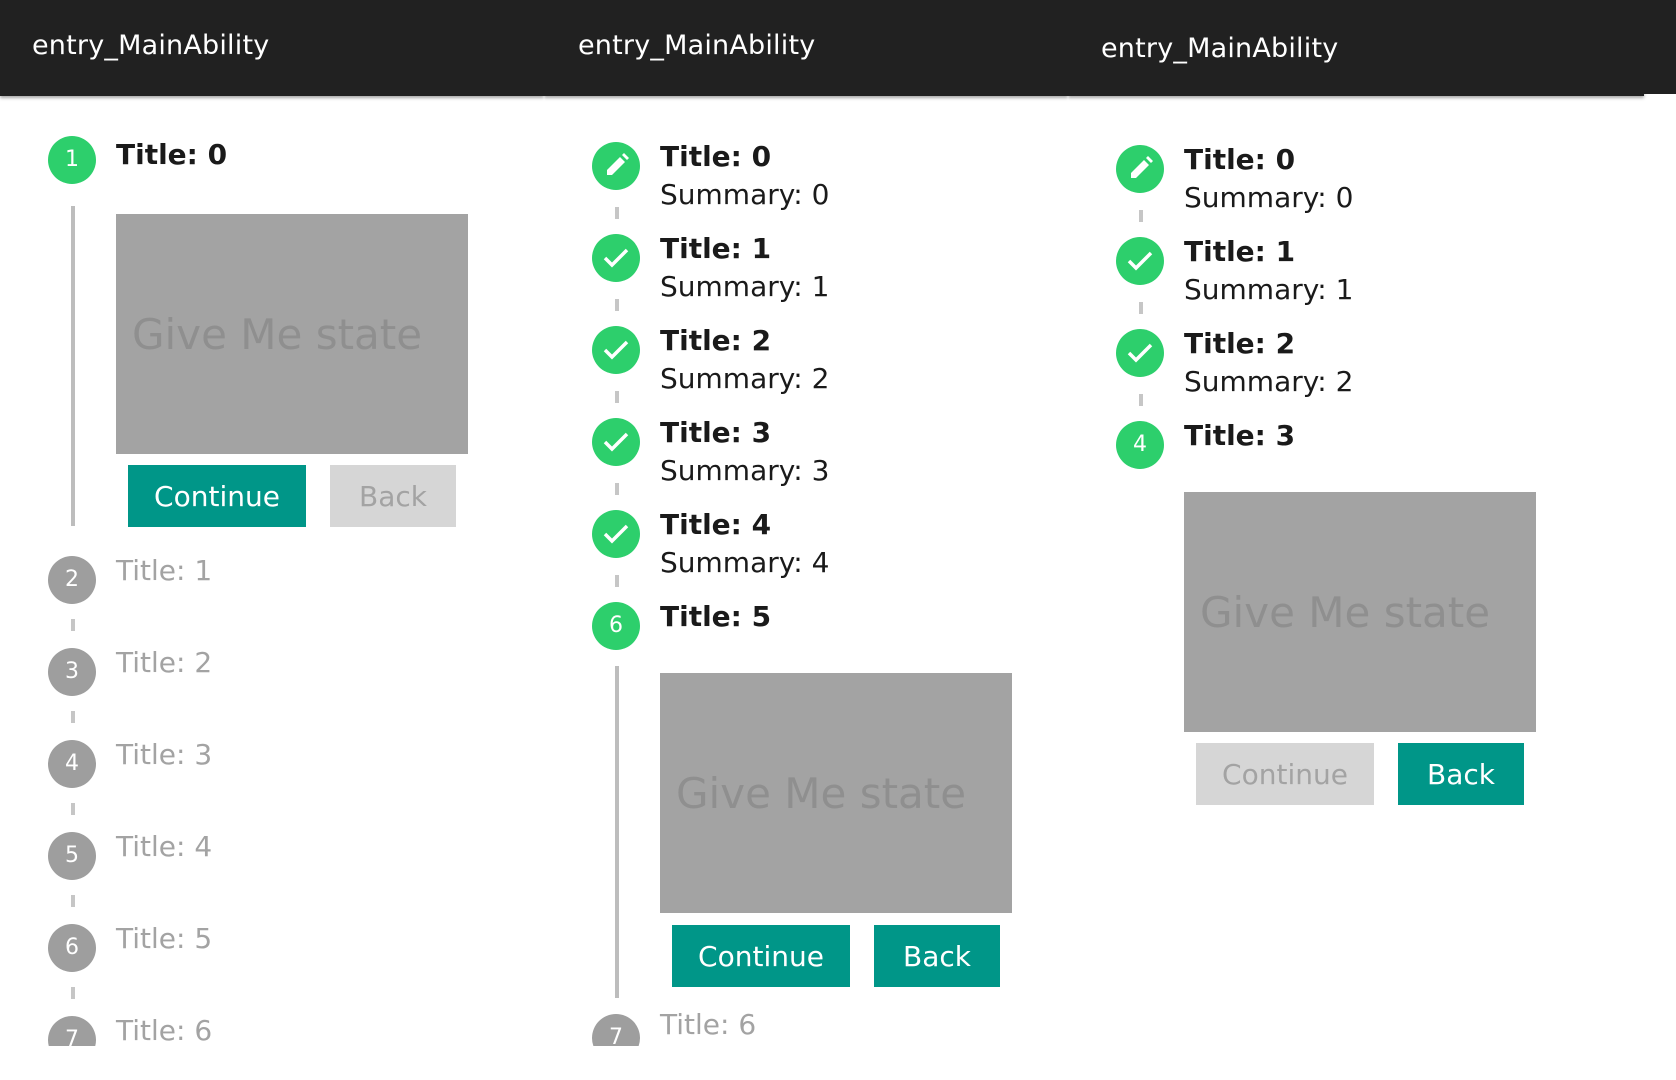 The image size is (1676, 1080). What do you see at coordinates (1285, 774) in the screenshot?
I see `continue-button: Continue` at bounding box center [1285, 774].